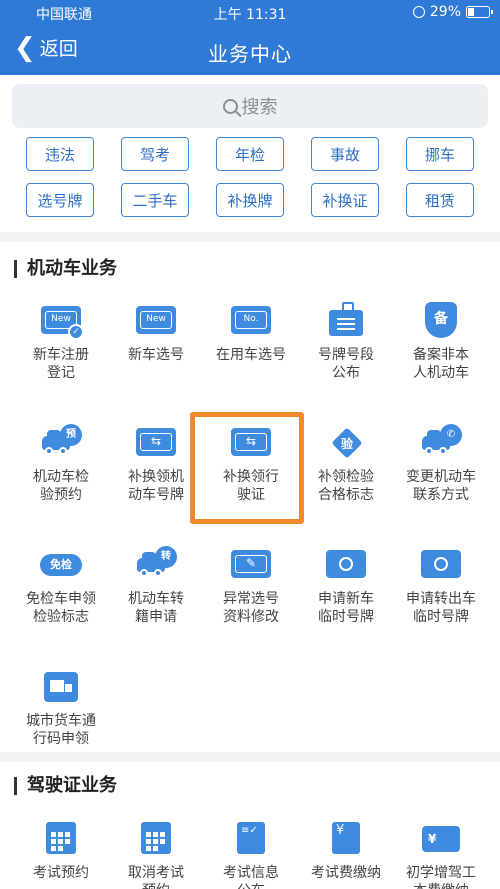  I want to click on search-input: 搜索, so click(250, 106).